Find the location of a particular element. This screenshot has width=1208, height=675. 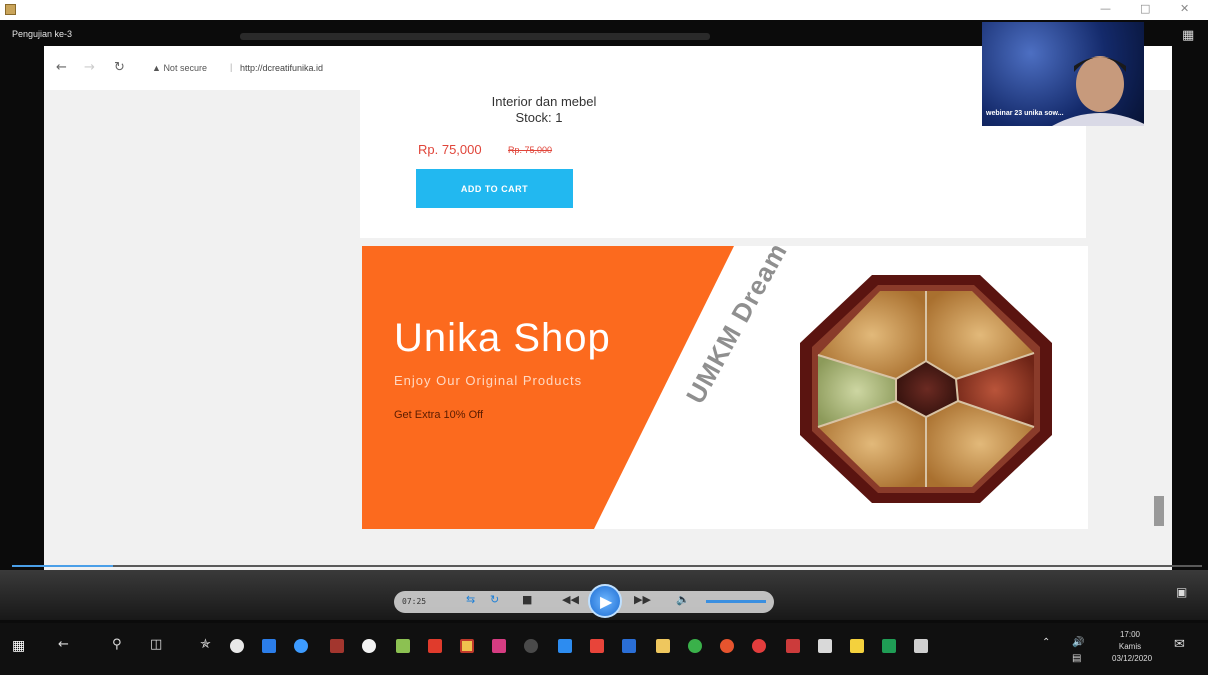

pin-icon: ✯ is located at coordinates (205, 644).